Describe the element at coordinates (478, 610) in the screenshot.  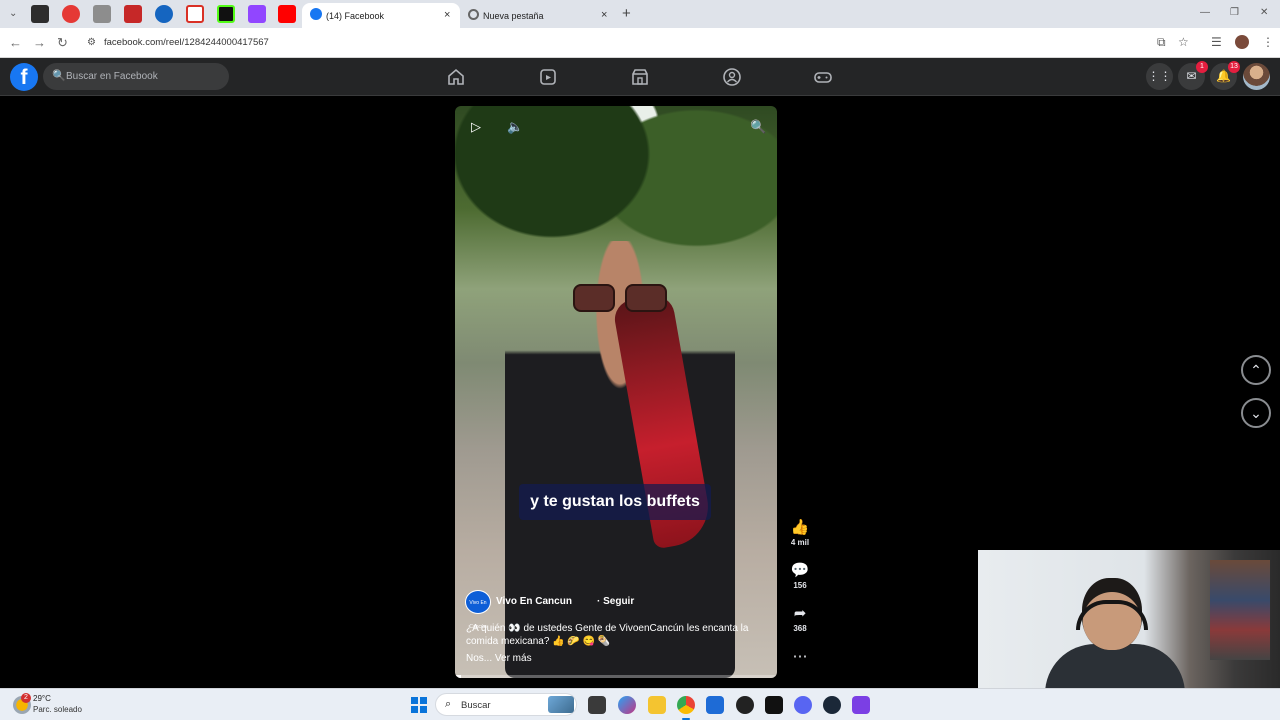
I see `page-avatar: Vivo En Cancún` at that location.